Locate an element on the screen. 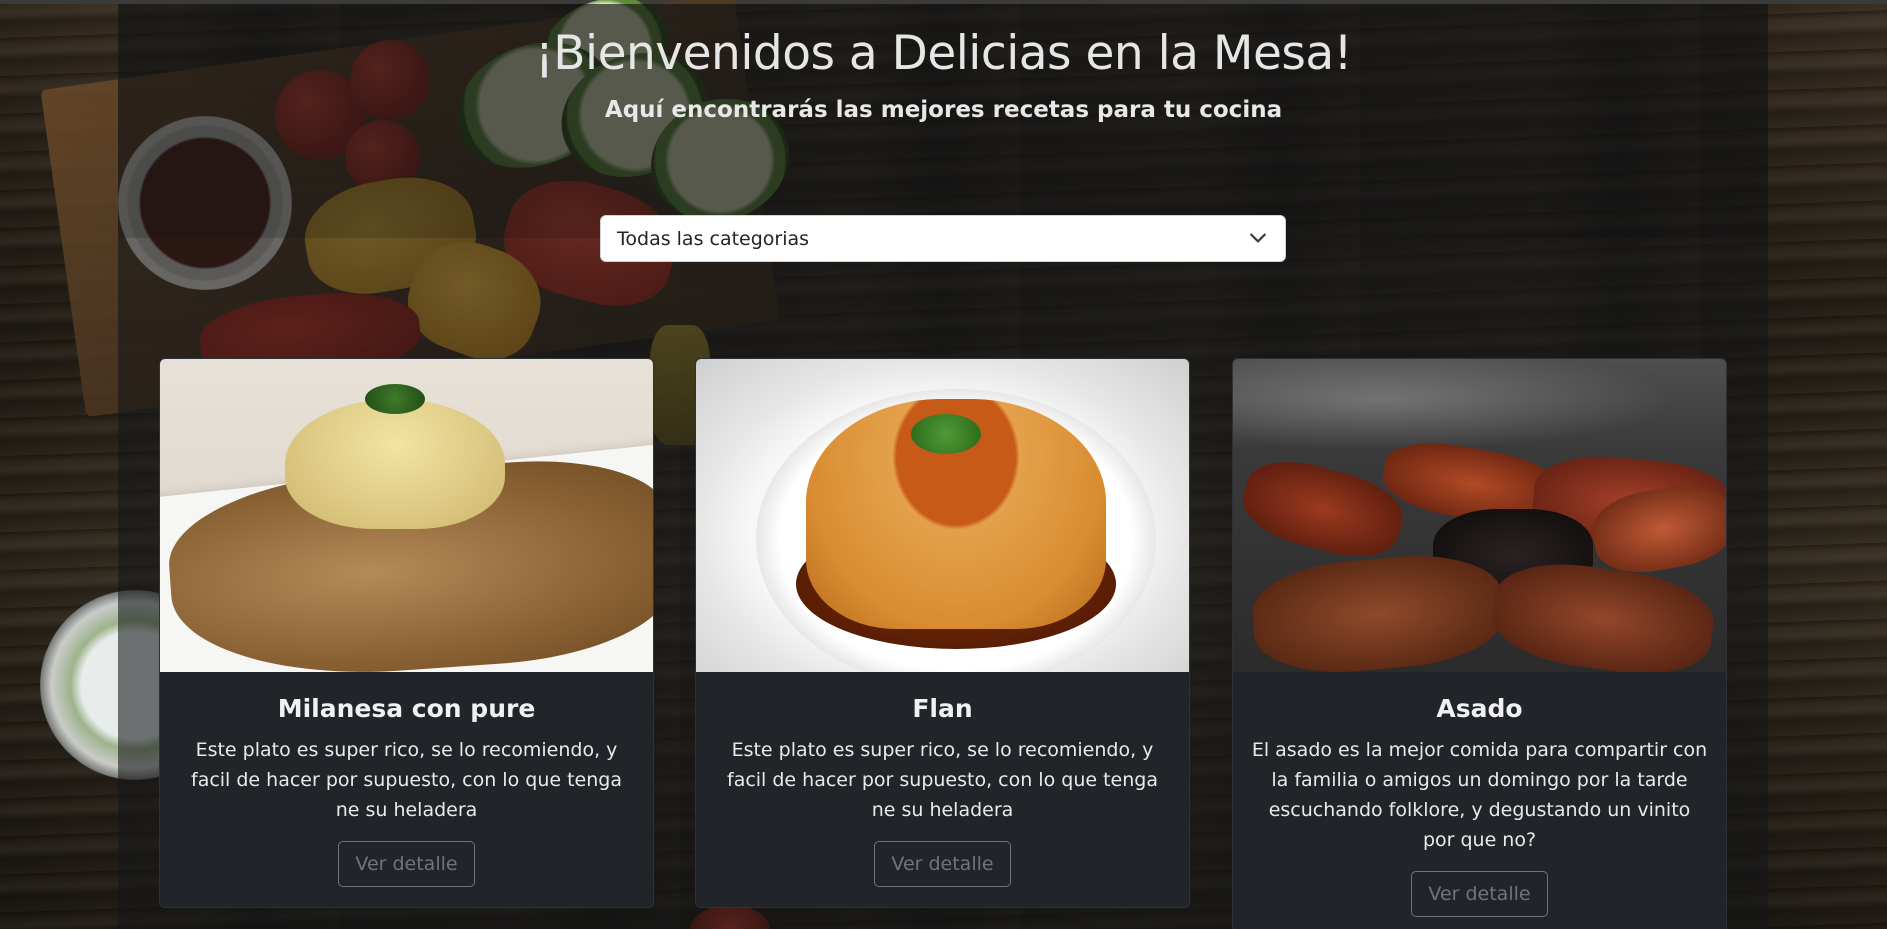 Image resolution: width=1887 pixels, height=929 pixels. category-select: Todas las categorias is located at coordinates (943, 238).